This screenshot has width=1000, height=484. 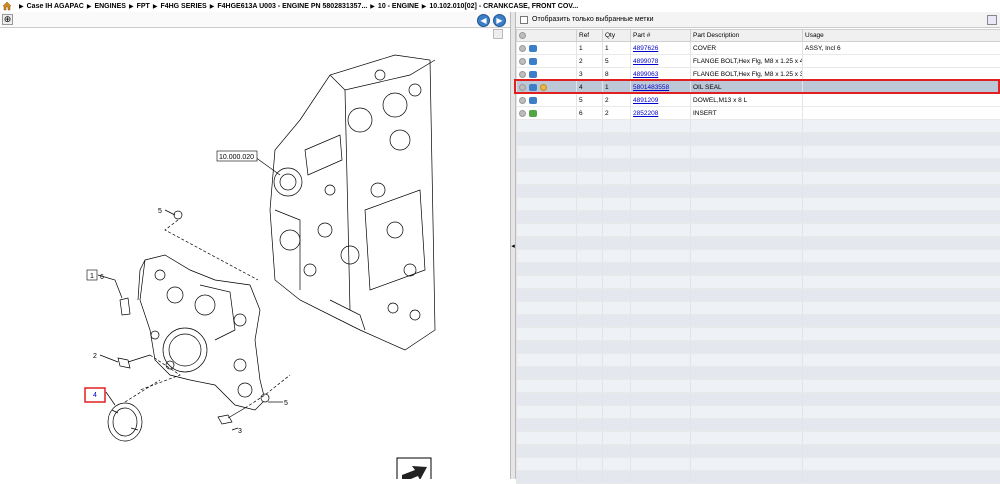 I want to click on cell-description: FLANGE BOLT,Hex Flg, M8 x 1.25 x 45, so click(x=747, y=61).